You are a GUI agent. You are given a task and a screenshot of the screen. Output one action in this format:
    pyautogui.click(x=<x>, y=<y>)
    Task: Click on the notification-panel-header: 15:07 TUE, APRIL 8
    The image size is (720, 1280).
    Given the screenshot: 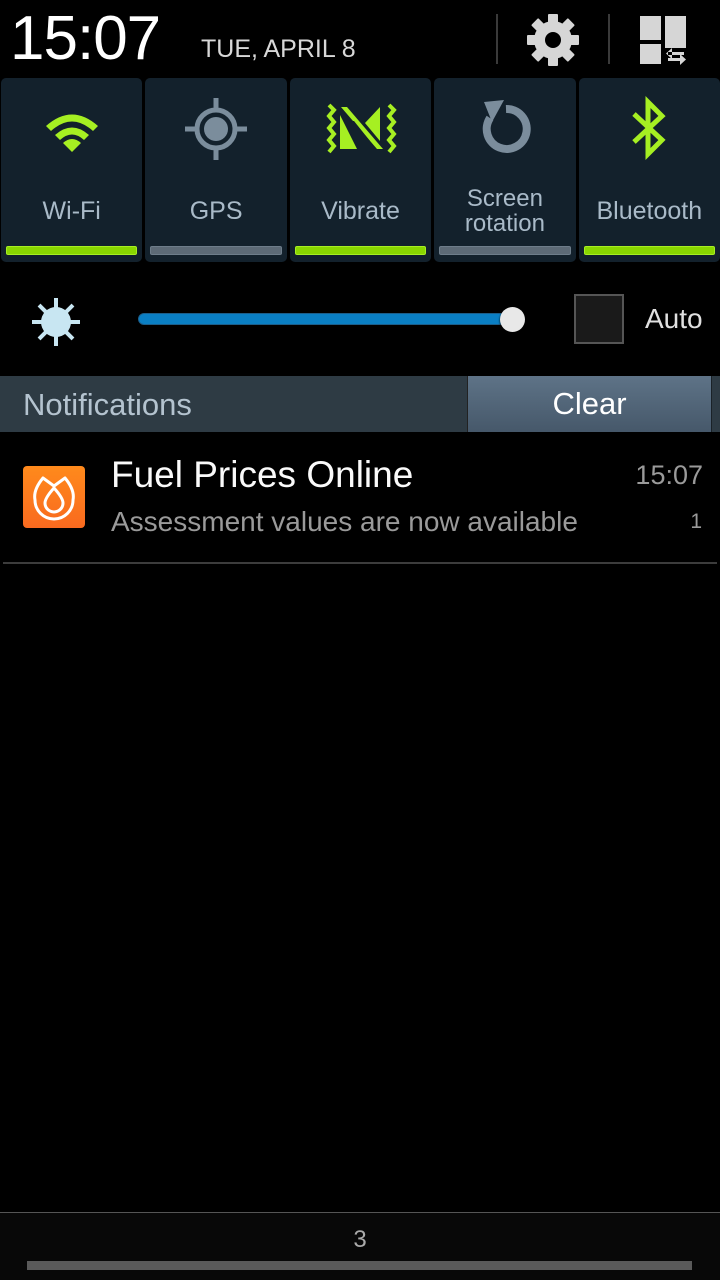 What is the action you would take?
    pyautogui.click(x=360, y=39)
    